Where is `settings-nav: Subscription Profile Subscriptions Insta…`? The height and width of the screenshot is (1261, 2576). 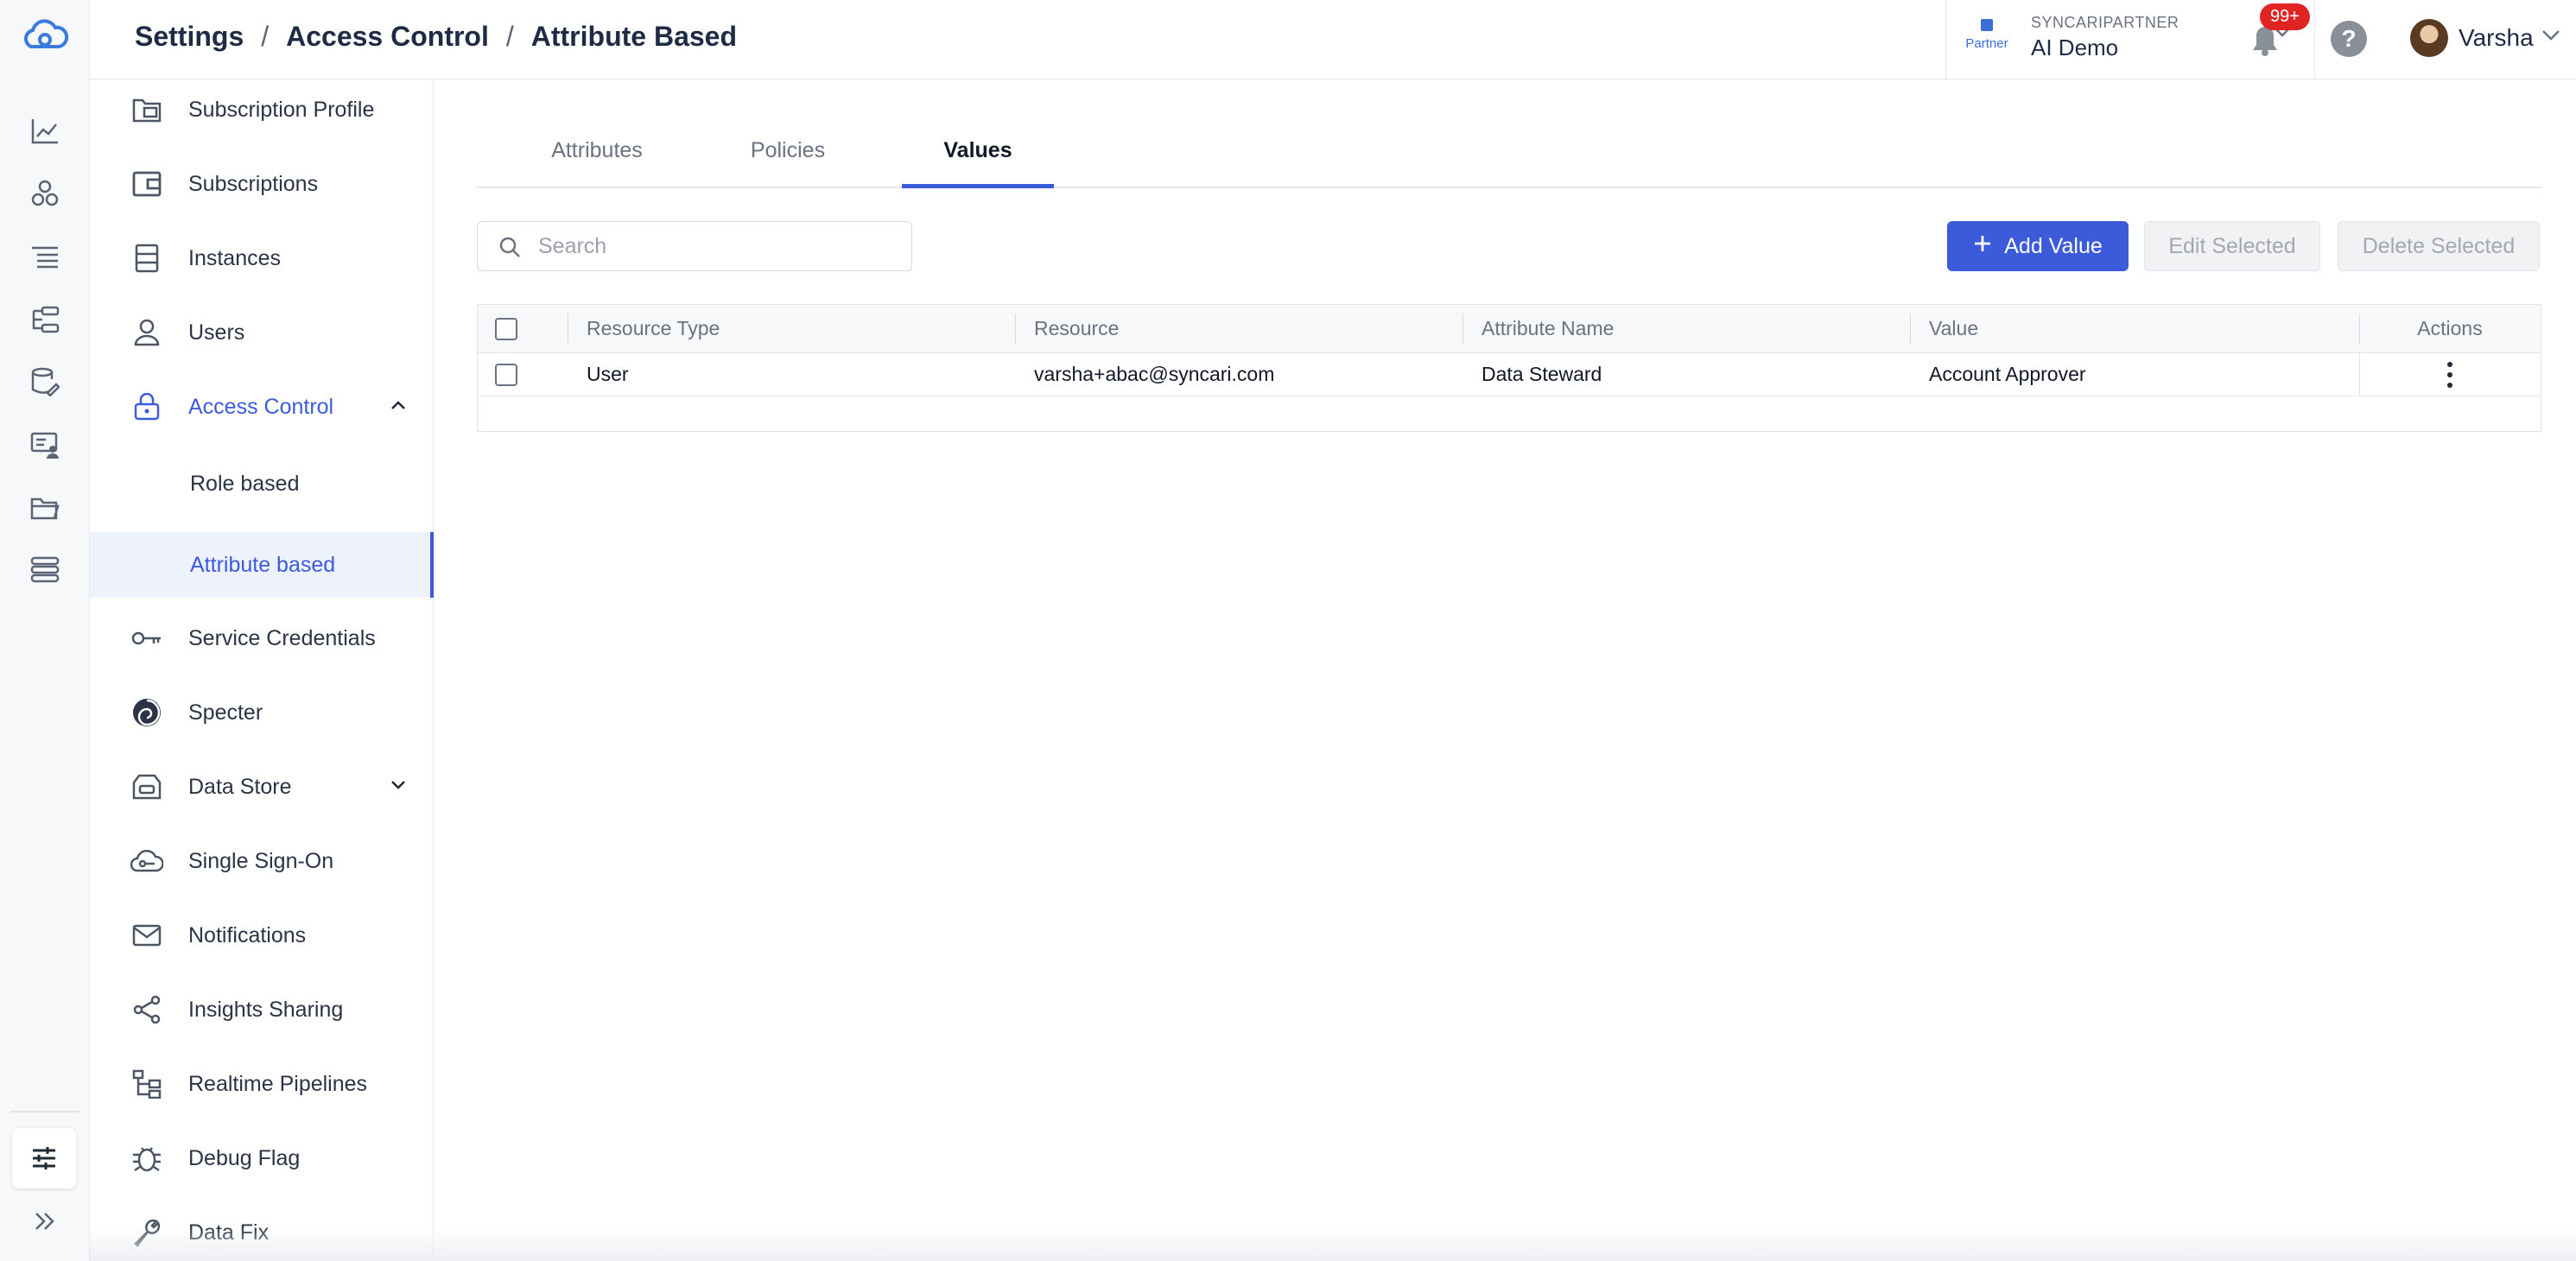
settings-nav: Subscription Profile Subscriptions Insta… is located at coordinates (262, 670).